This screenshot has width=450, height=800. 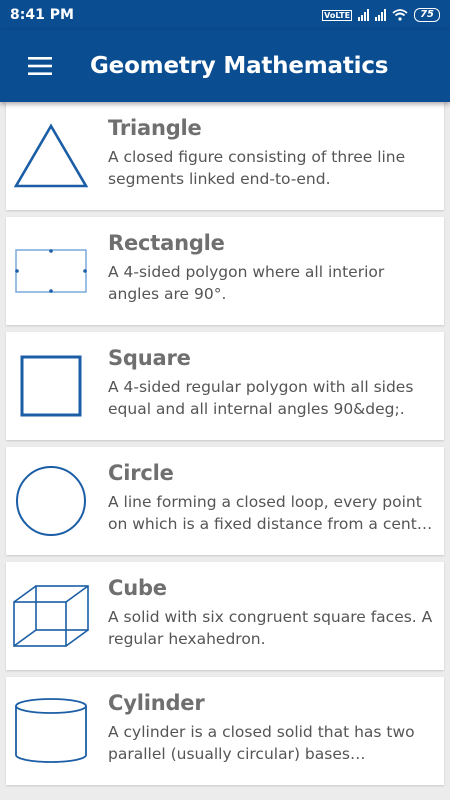 I want to click on item-title: Triangle, so click(x=155, y=128).